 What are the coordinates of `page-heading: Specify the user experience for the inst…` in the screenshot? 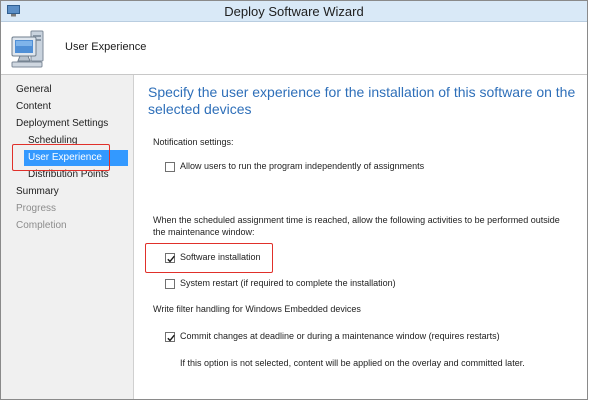 It's located at (362, 100).